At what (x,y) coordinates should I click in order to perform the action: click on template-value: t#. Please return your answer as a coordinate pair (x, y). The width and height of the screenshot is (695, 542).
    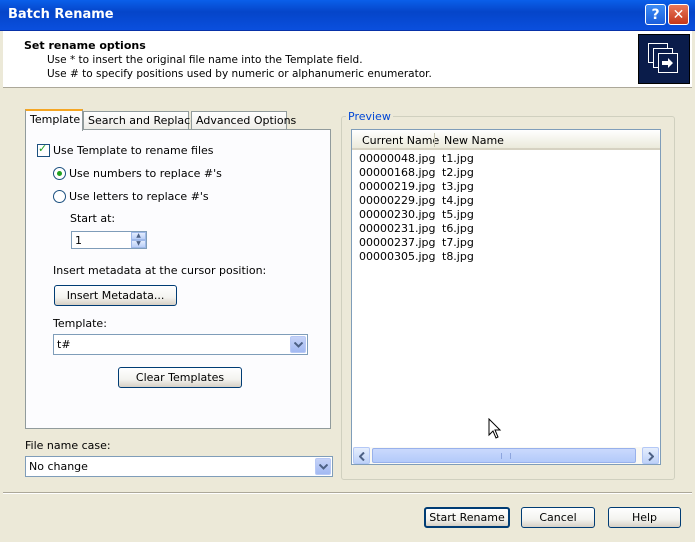
    Looking at the image, I should click on (64, 344).